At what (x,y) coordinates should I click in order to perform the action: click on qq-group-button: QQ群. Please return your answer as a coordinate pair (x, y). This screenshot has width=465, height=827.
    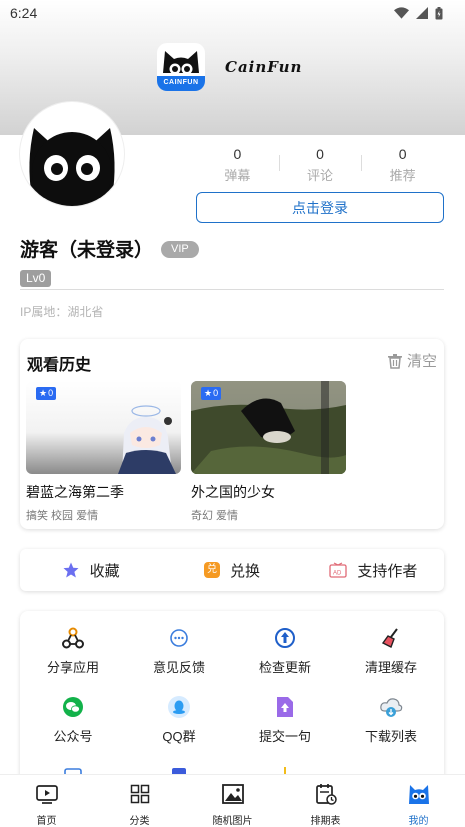
    Looking at the image, I should click on (179, 719).